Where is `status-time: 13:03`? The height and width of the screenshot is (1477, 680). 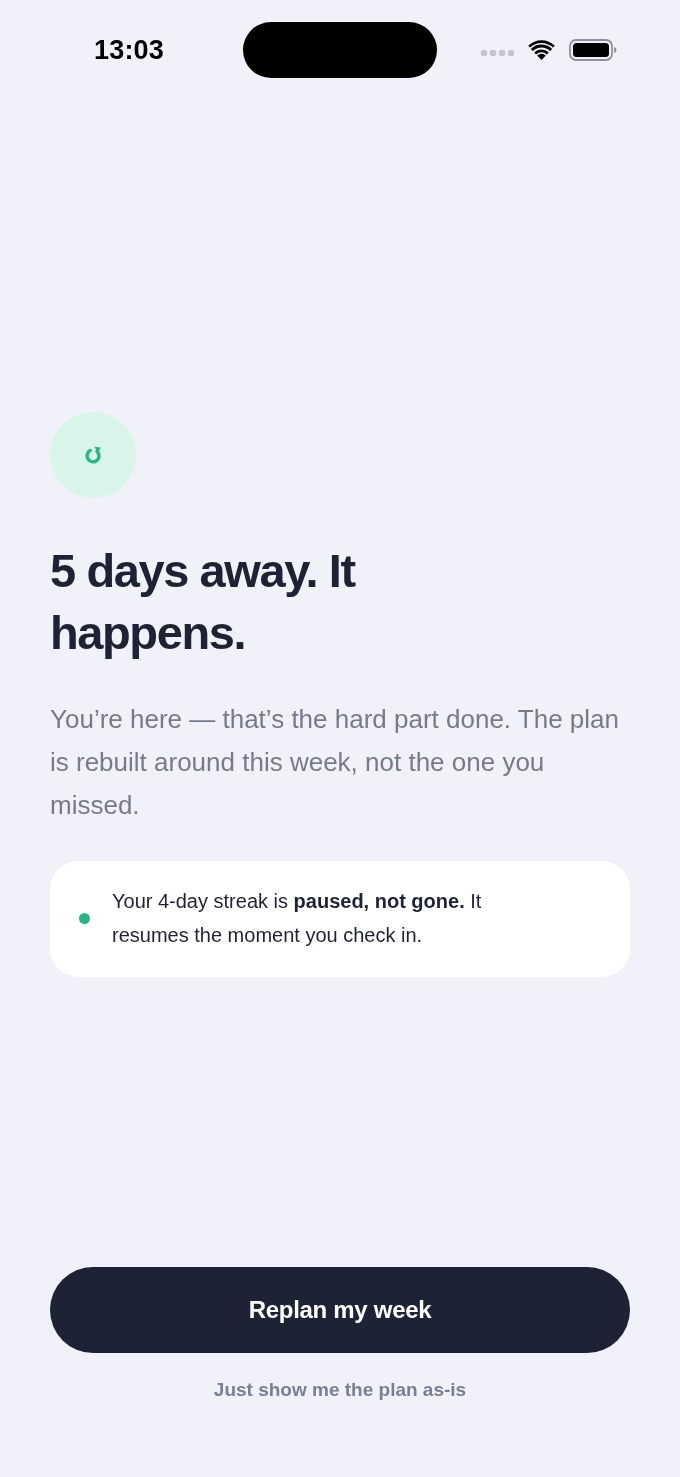 status-time: 13:03 is located at coordinates (129, 50).